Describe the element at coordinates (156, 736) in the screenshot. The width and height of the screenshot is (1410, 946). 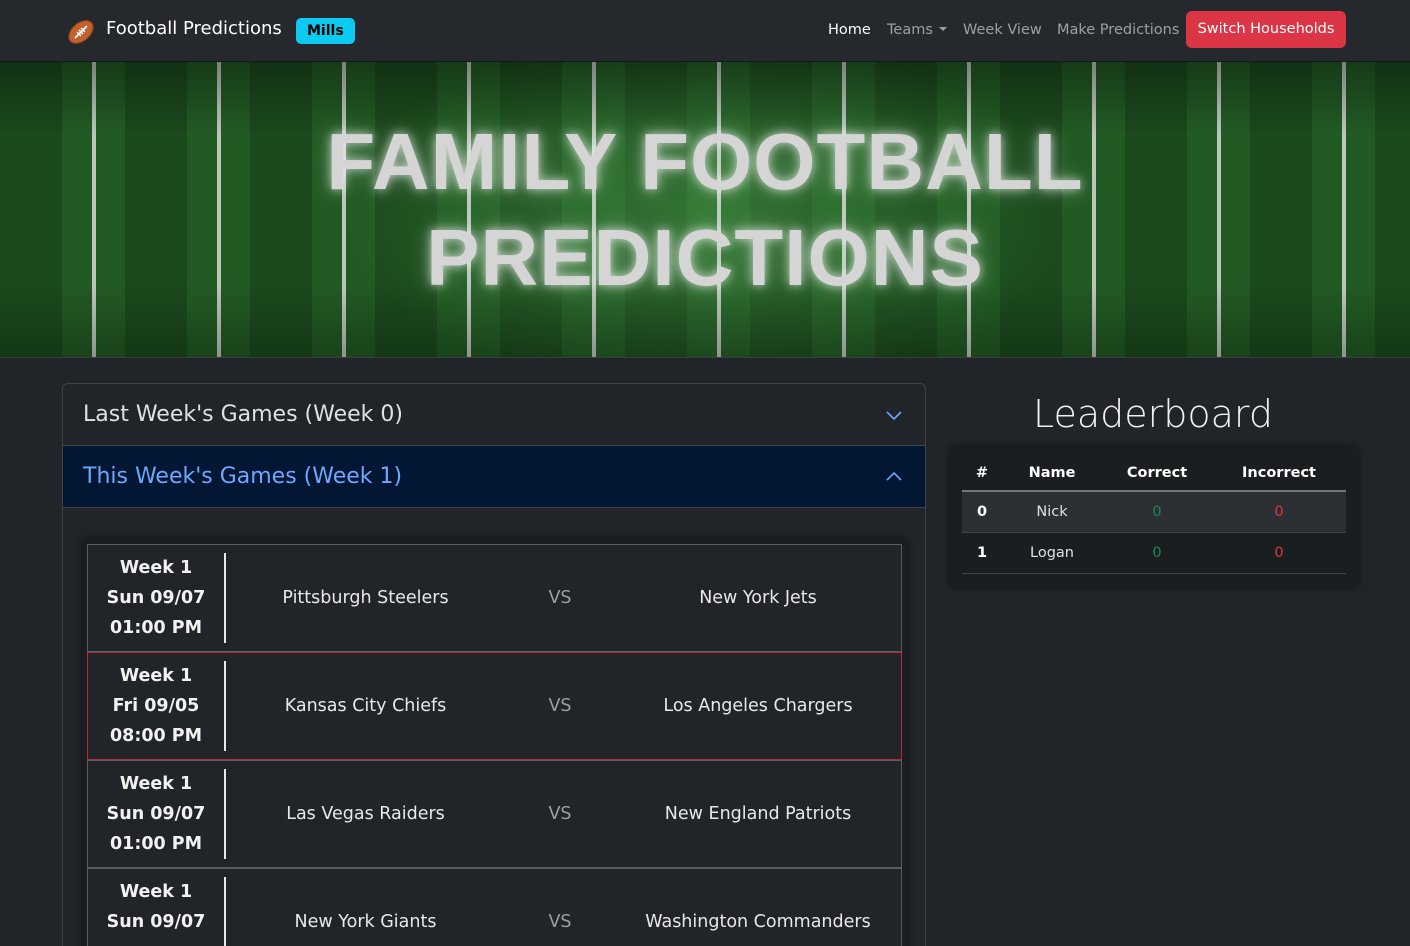
I see `game-time: 08:00 PM` at that location.